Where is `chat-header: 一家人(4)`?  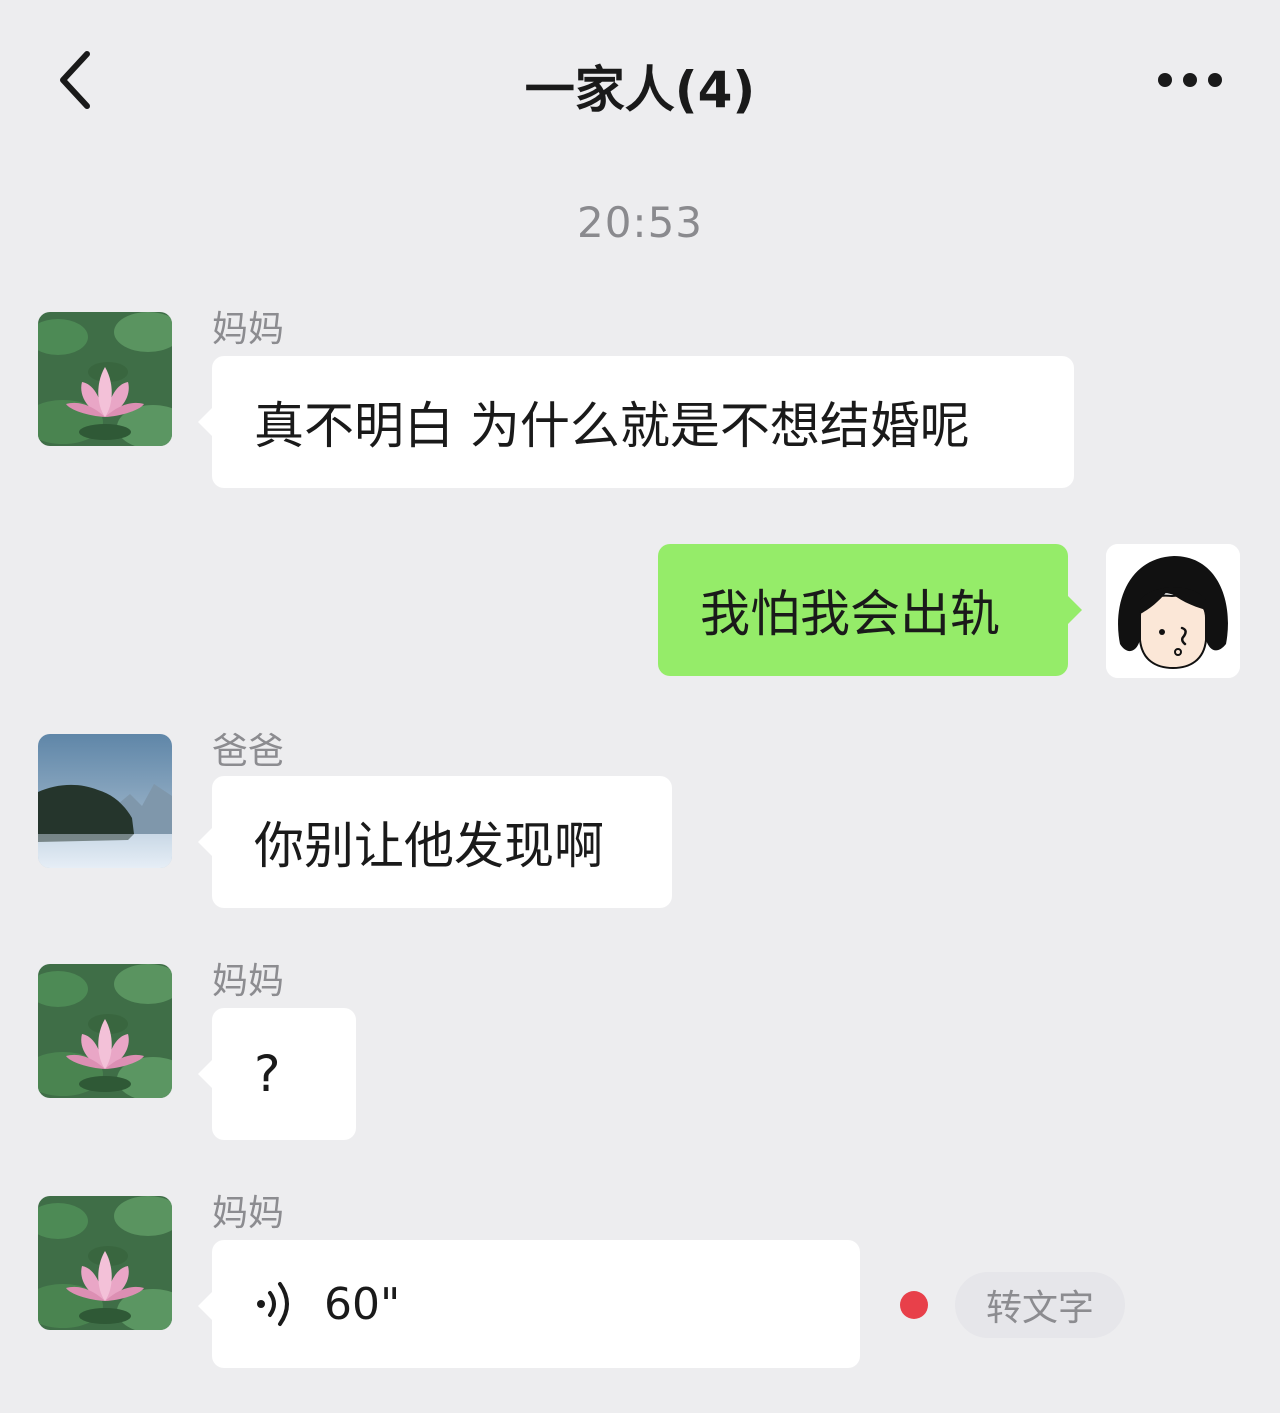
chat-header: 一家人(4) is located at coordinates (640, 80).